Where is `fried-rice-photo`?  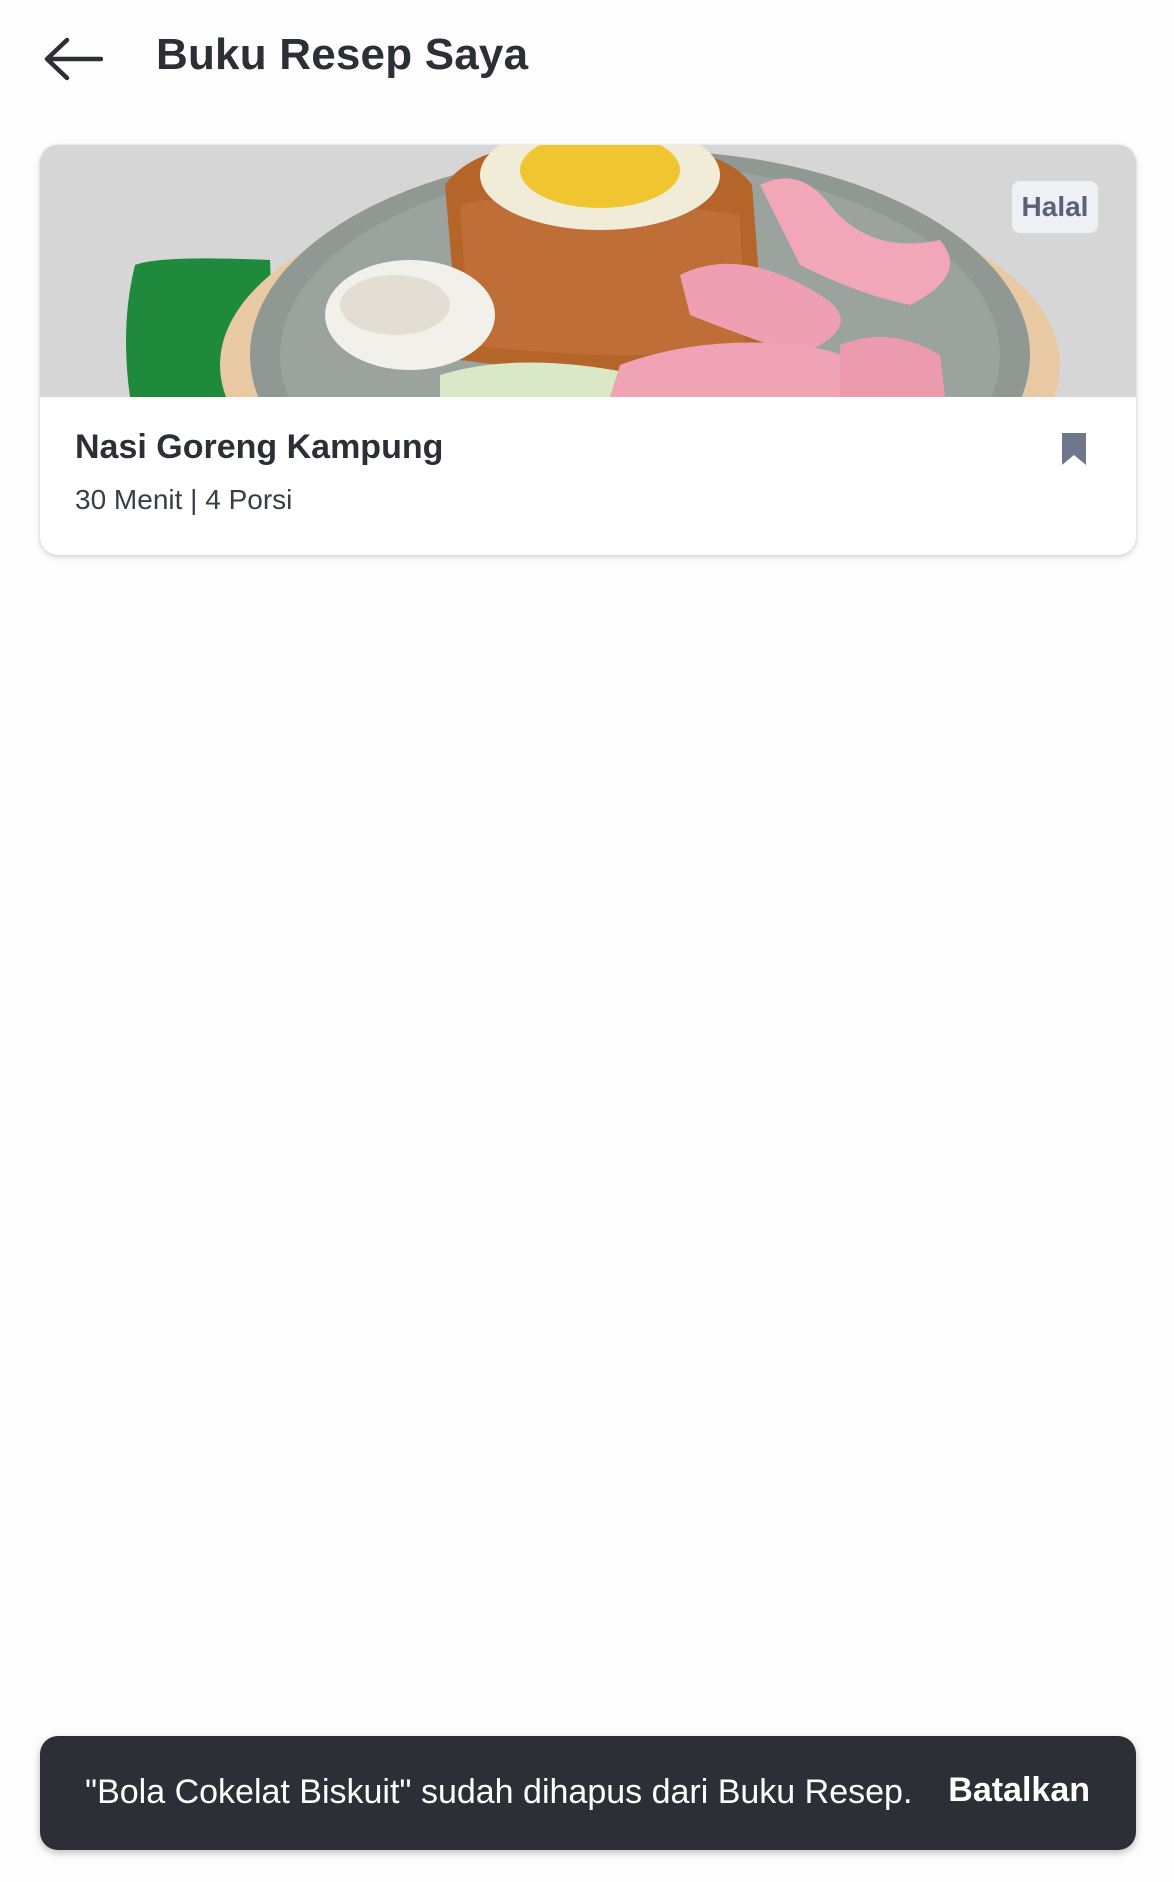
fried-rice-photo is located at coordinates (588, 271).